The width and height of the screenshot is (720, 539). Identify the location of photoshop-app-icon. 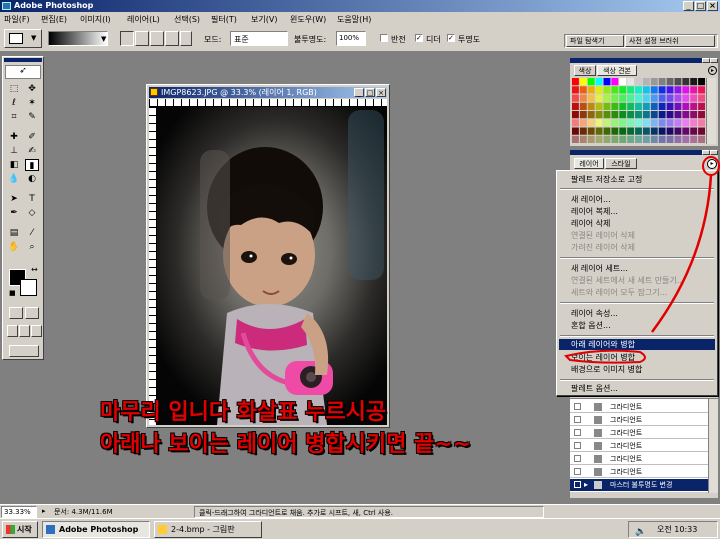
(50, 529).